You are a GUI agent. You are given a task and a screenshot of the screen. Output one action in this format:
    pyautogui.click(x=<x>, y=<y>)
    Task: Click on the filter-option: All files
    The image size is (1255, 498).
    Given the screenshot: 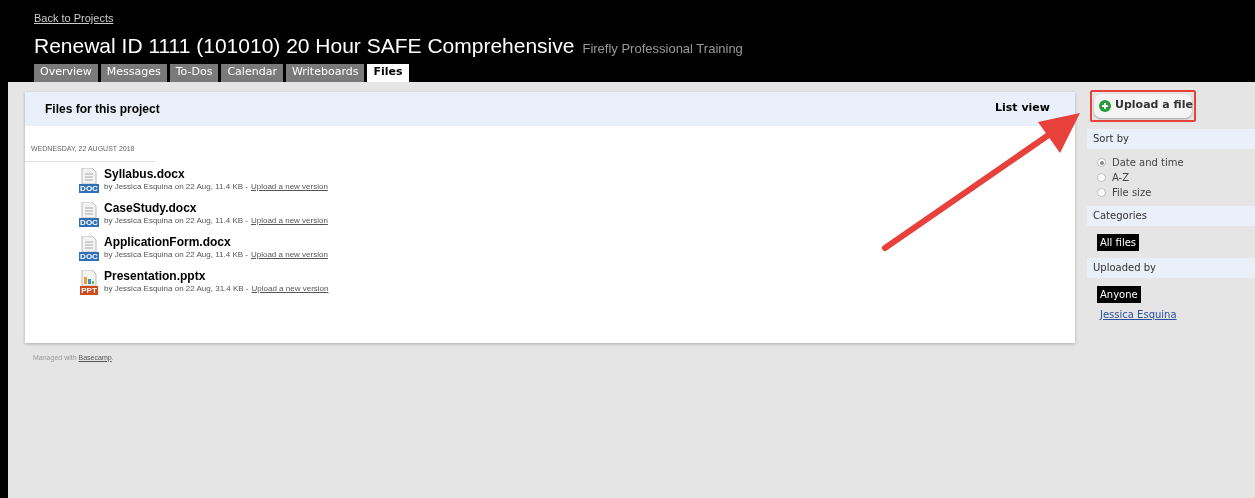 What is the action you would take?
    pyautogui.click(x=1118, y=242)
    